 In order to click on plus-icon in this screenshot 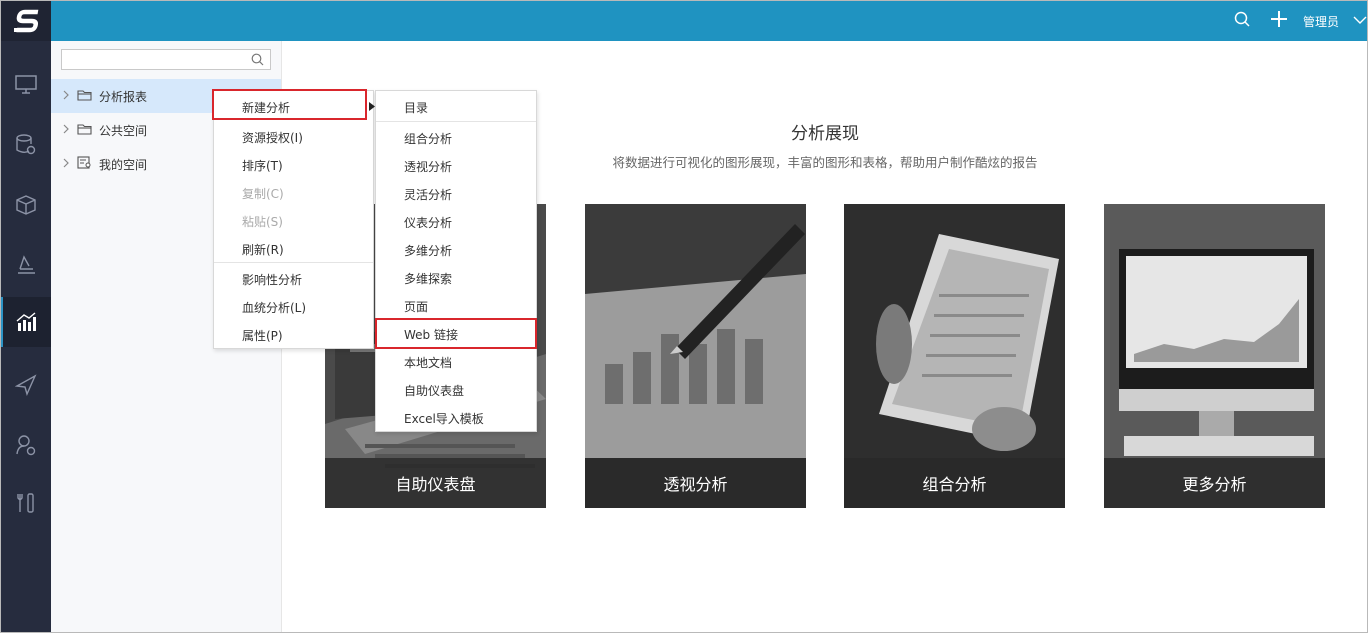, I will do `click(1279, 20)`.